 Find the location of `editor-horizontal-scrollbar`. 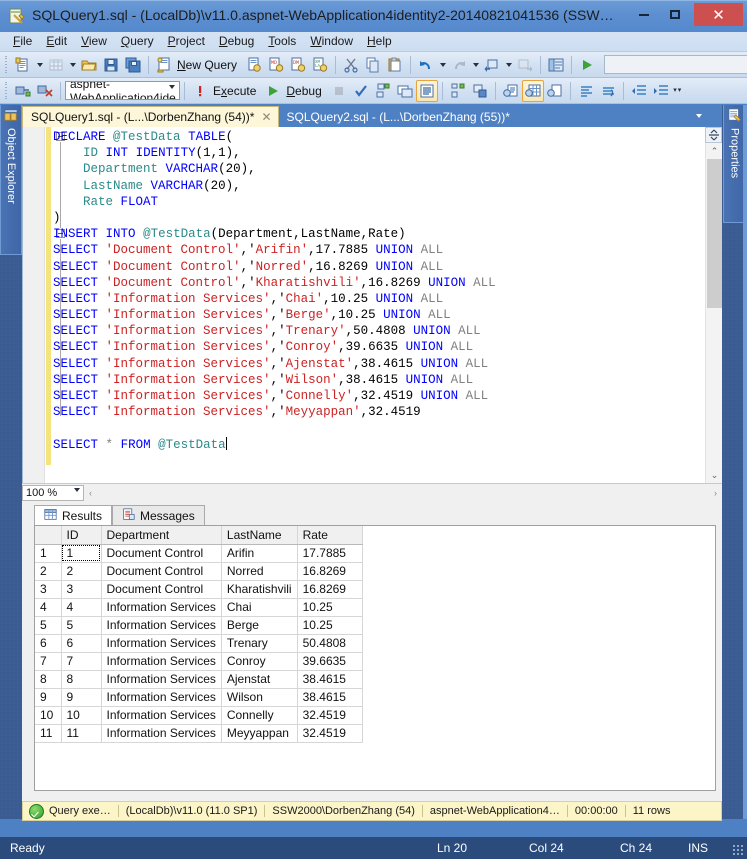

editor-horizontal-scrollbar is located at coordinates (403, 492).